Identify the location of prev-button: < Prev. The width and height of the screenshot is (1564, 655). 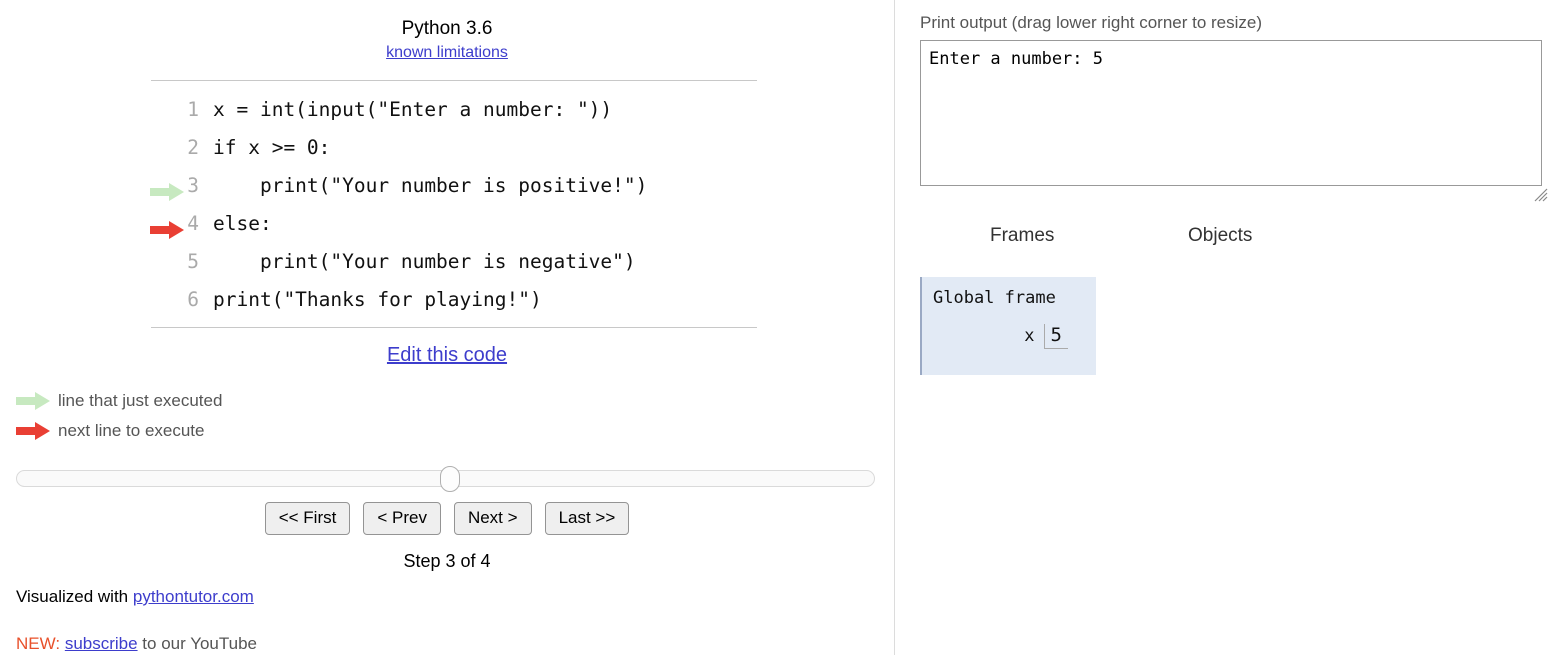
(402, 518).